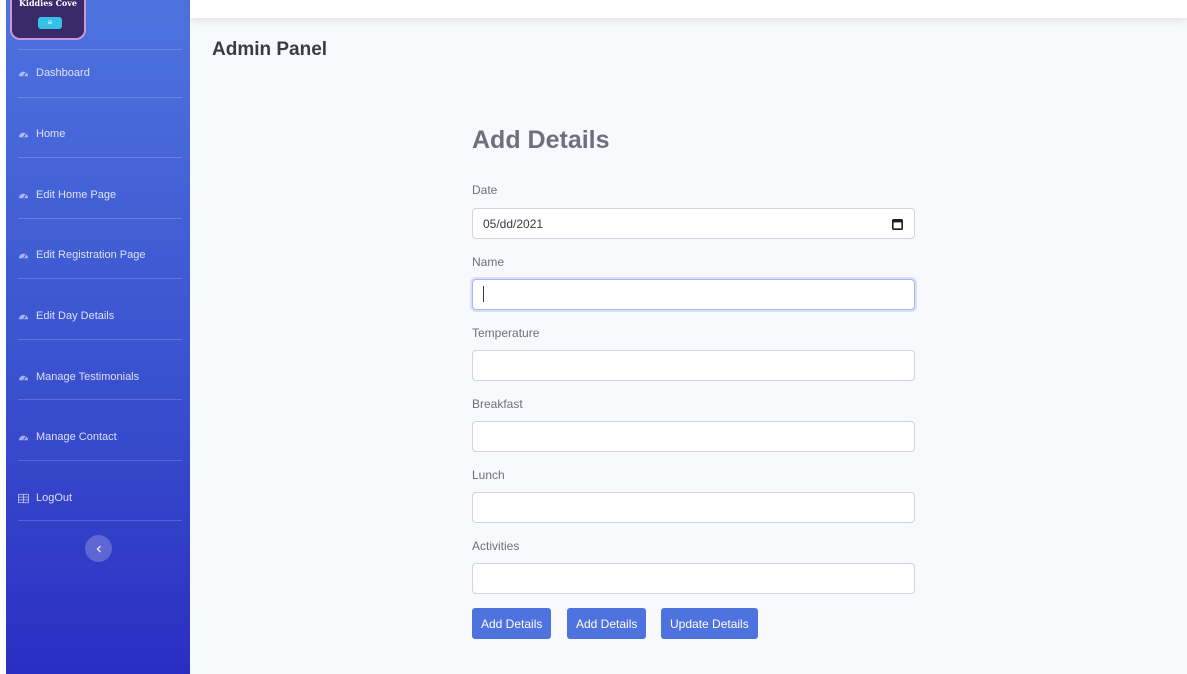 The width and height of the screenshot is (1187, 674). Describe the element at coordinates (48, 4) in the screenshot. I see `brand-logo-text: Kiddies Cove` at that location.